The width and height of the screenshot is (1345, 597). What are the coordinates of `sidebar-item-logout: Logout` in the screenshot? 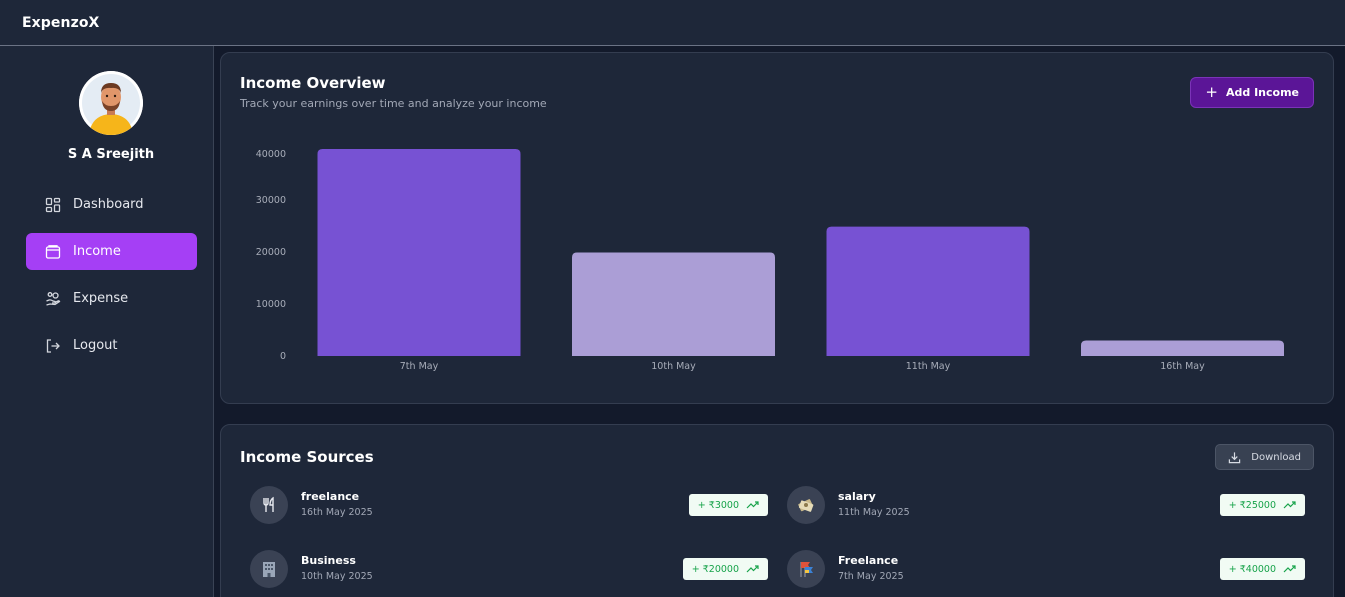 It's located at (111, 345).